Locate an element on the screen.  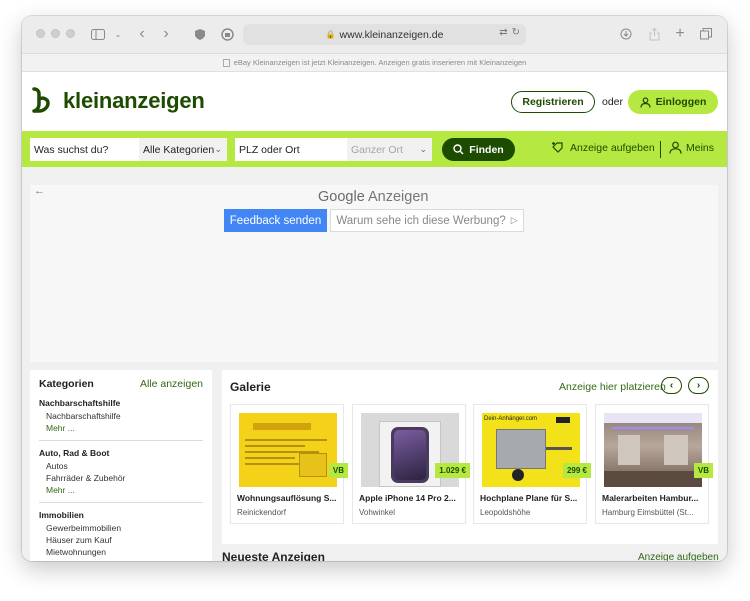
find-button: Finden is located at coordinates (478, 149).